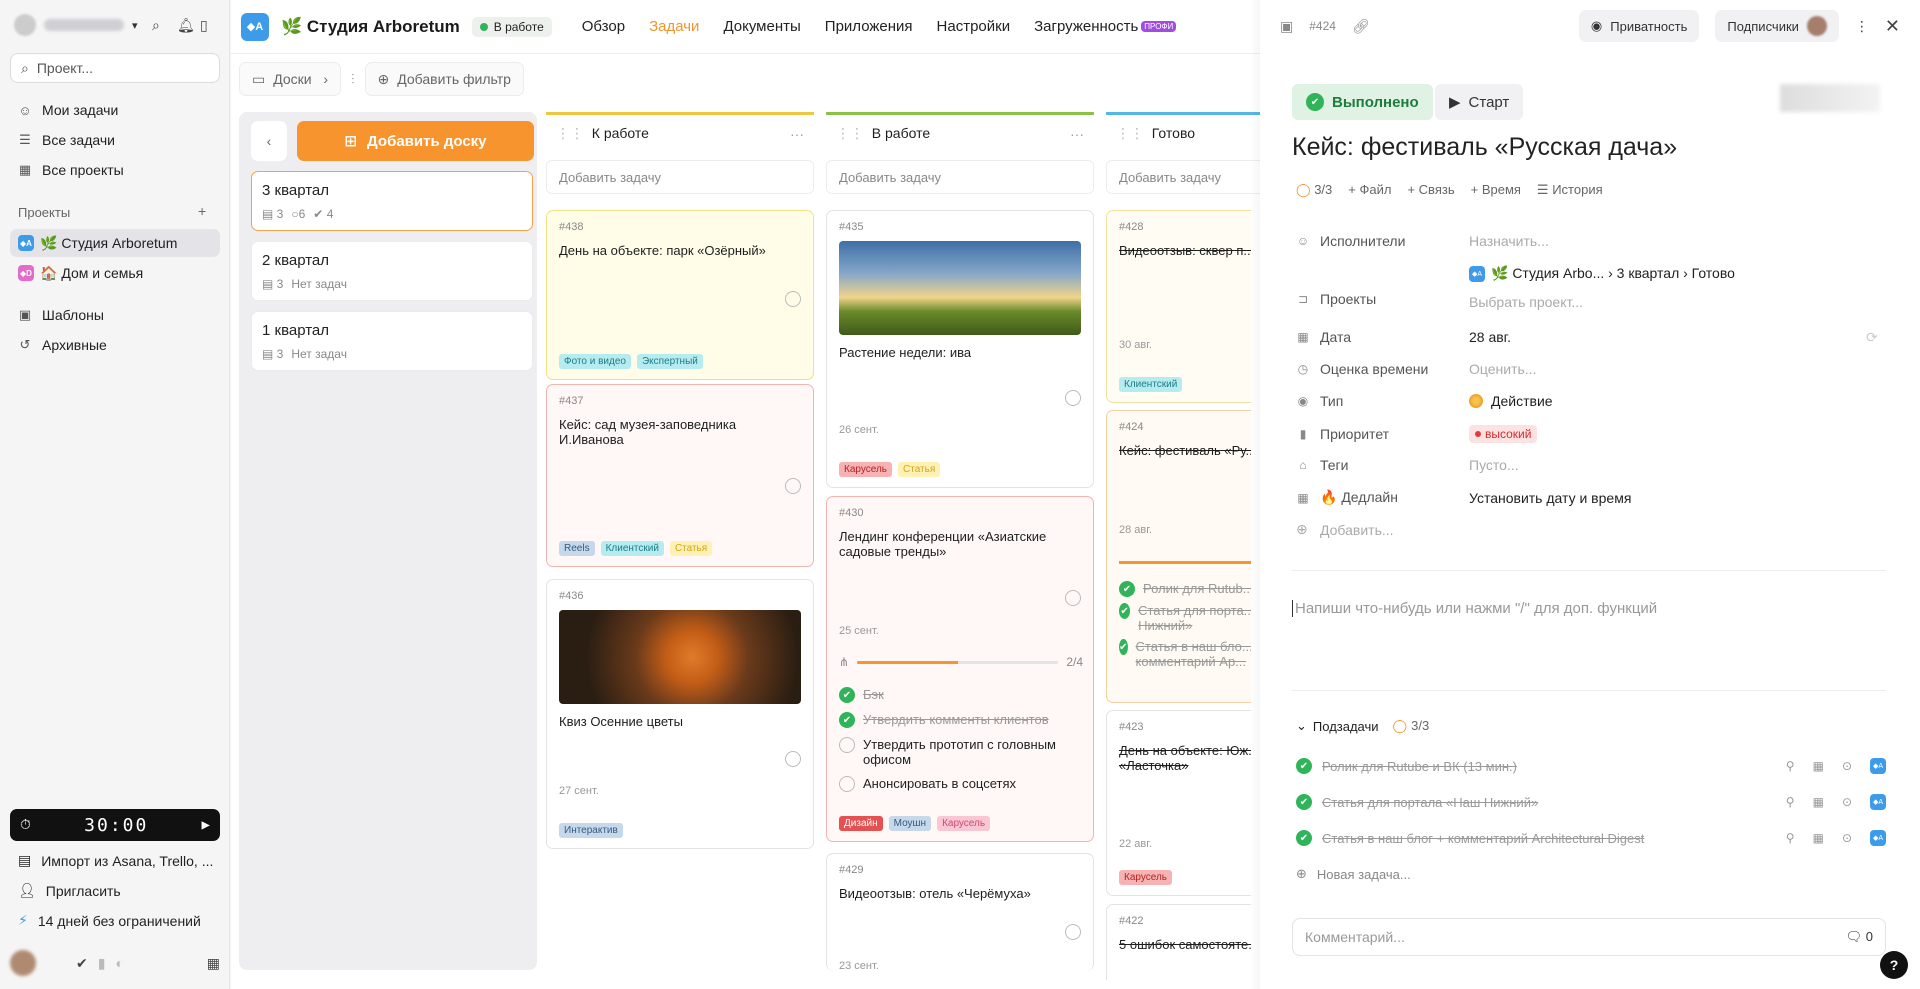 The width and height of the screenshot is (1920, 989). What do you see at coordinates (23, 963) in the screenshot?
I see `avatar` at bounding box center [23, 963].